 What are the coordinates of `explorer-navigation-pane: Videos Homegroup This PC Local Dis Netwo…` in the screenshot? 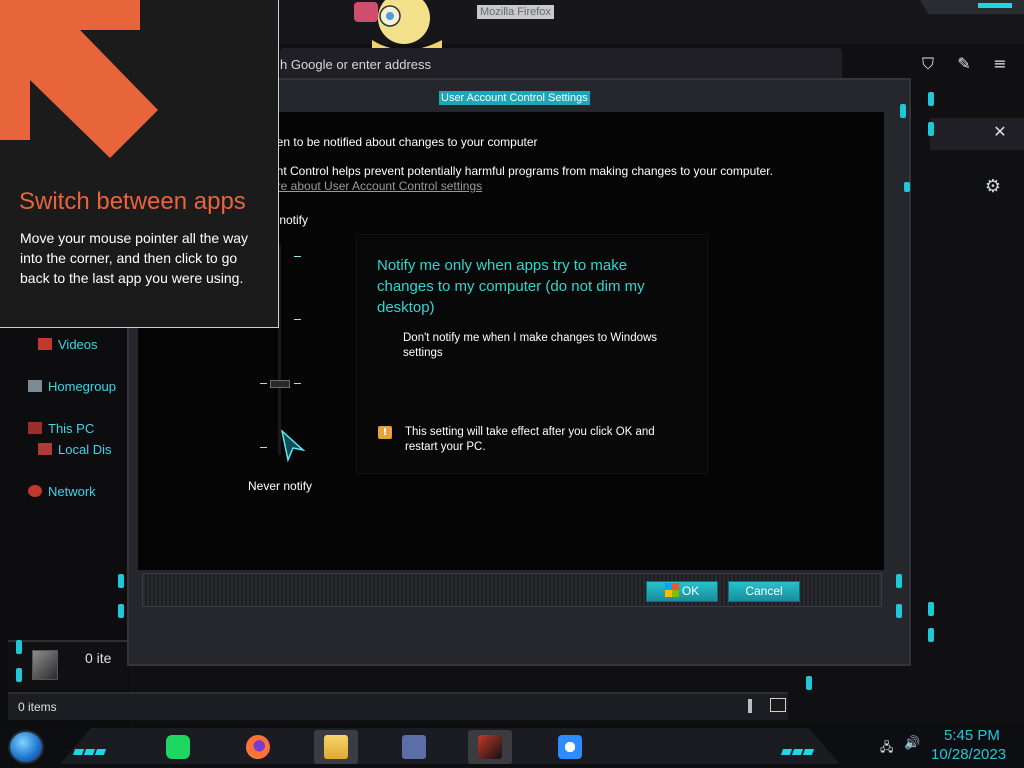 It's located at (71, 480).